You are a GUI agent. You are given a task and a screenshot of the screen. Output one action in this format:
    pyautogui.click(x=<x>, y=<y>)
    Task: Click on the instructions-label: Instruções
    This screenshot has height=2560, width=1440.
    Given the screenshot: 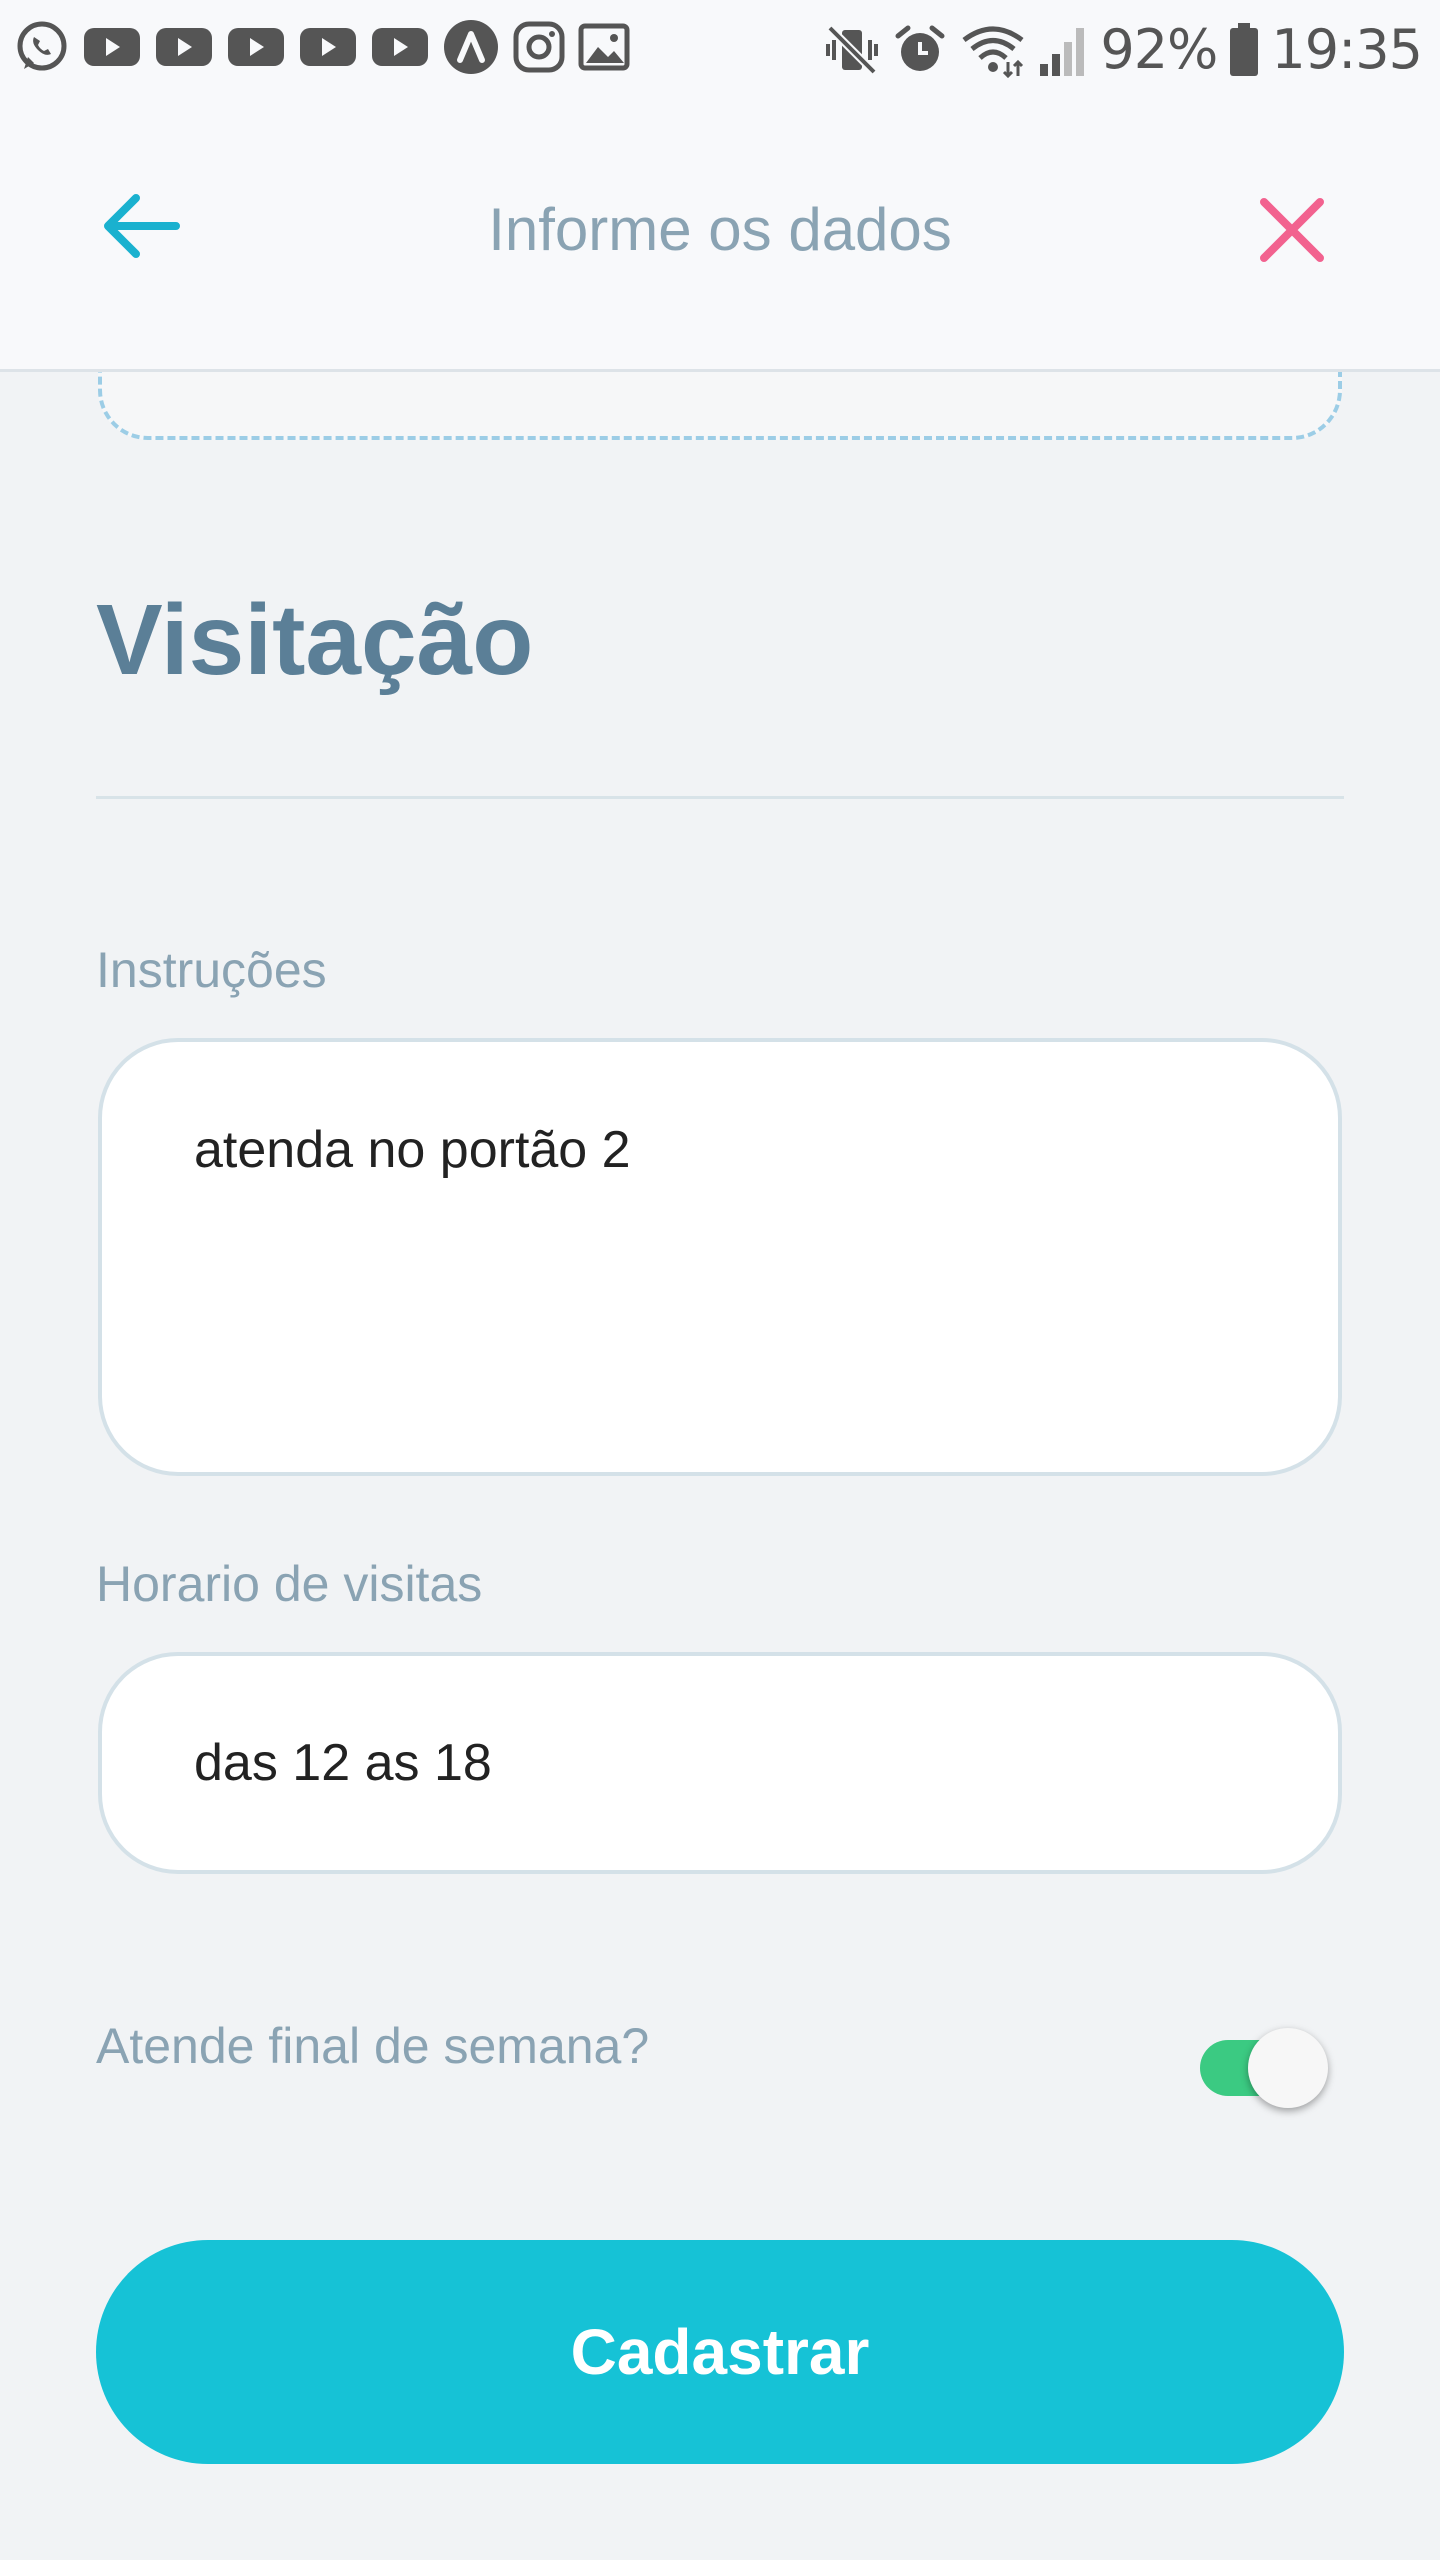 What is the action you would take?
    pyautogui.click(x=211, y=970)
    